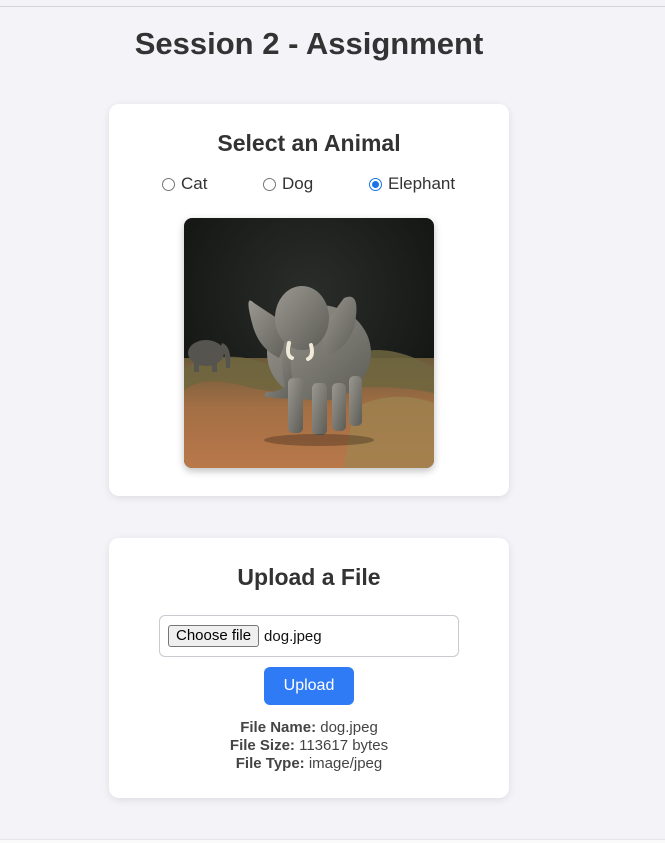 The image size is (665, 843). I want to click on radio-option-elephant: Elephant, so click(412, 184).